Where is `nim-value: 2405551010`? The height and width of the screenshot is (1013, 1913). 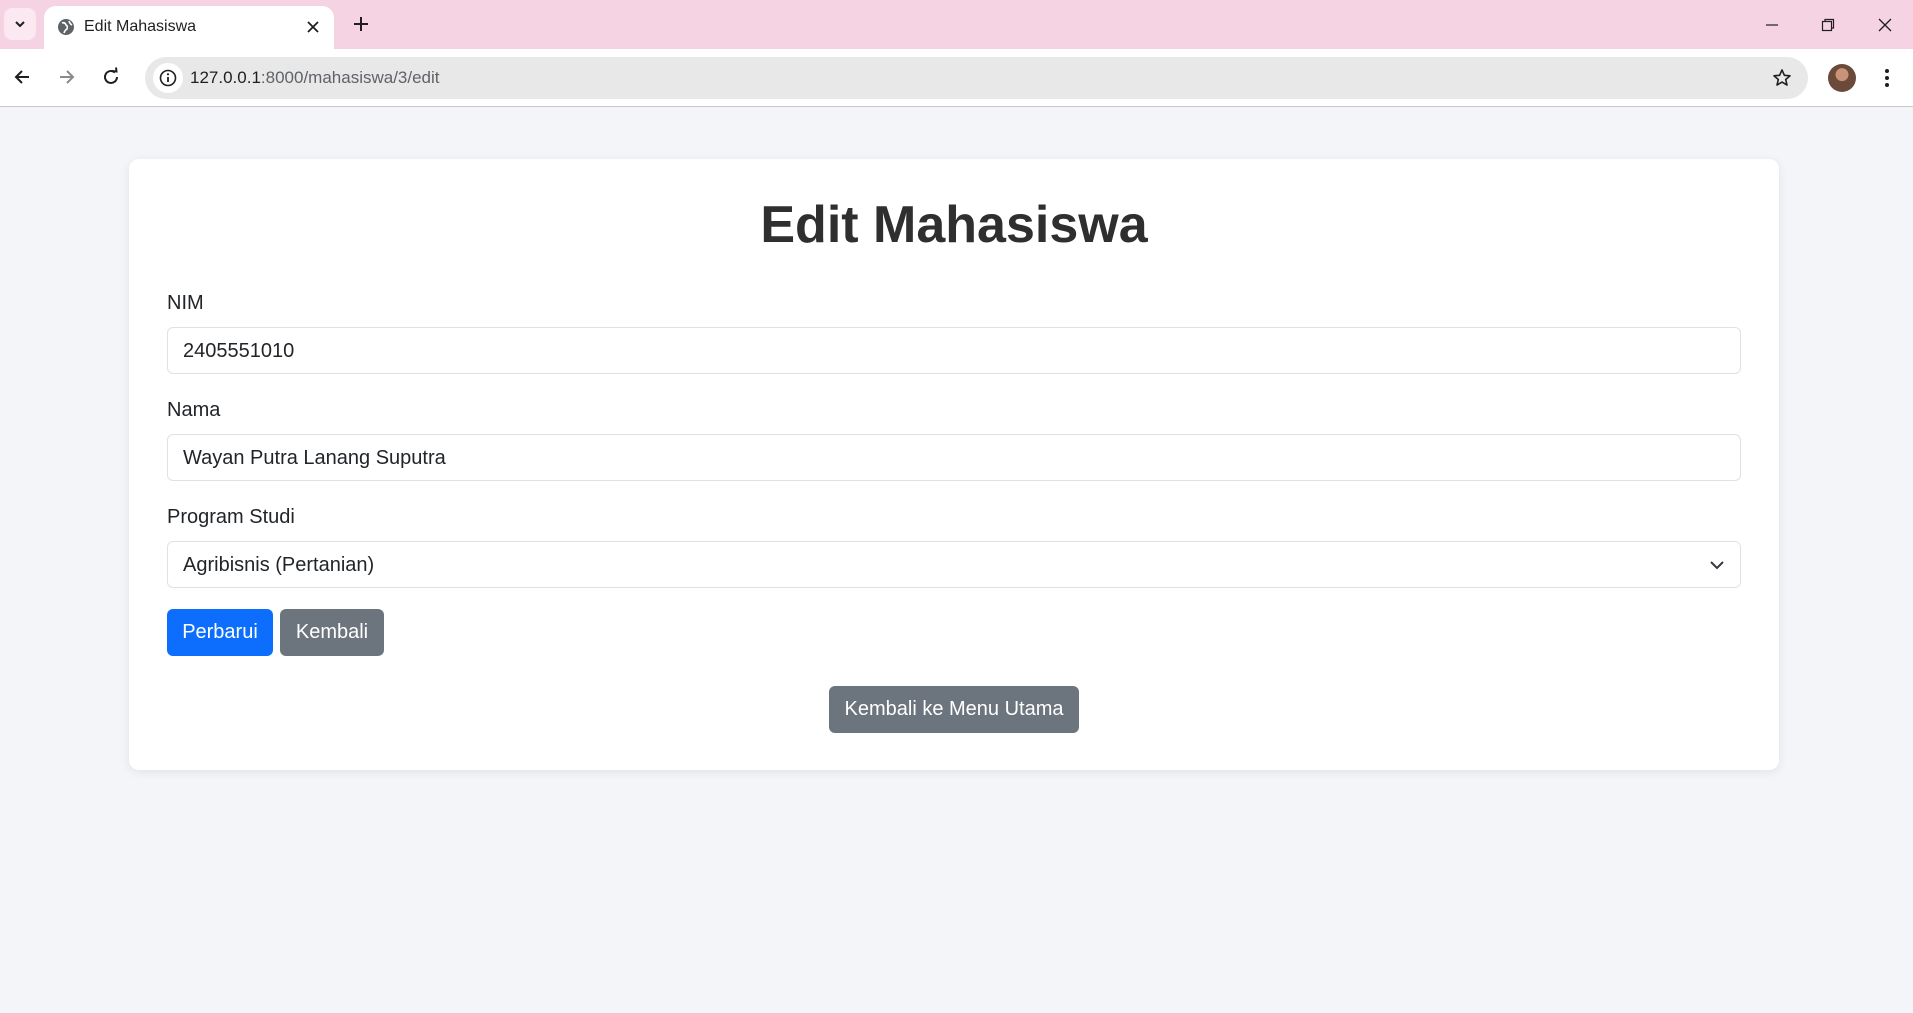
nim-value: 2405551010 is located at coordinates (239, 351).